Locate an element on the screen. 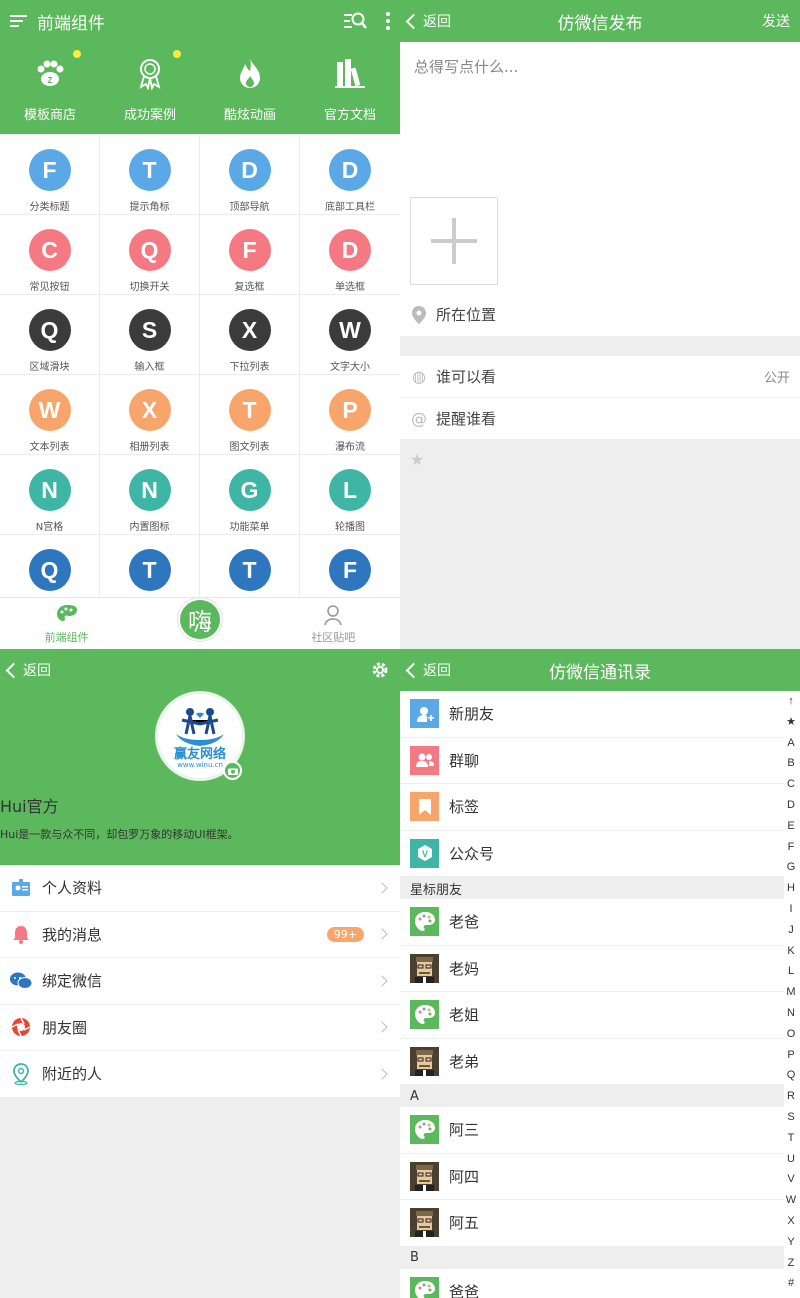 This screenshot has width=800, height=1298. index-letter: J is located at coordinates (791, 930).